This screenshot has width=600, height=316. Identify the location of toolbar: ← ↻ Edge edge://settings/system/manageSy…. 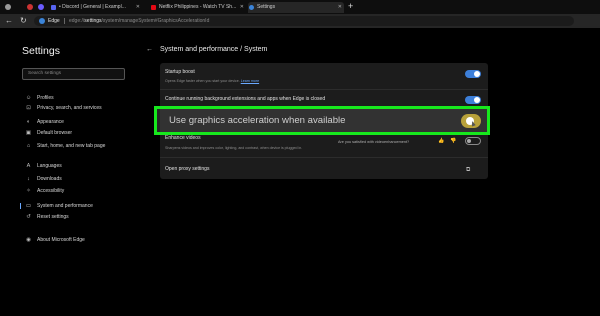
(300, 21).